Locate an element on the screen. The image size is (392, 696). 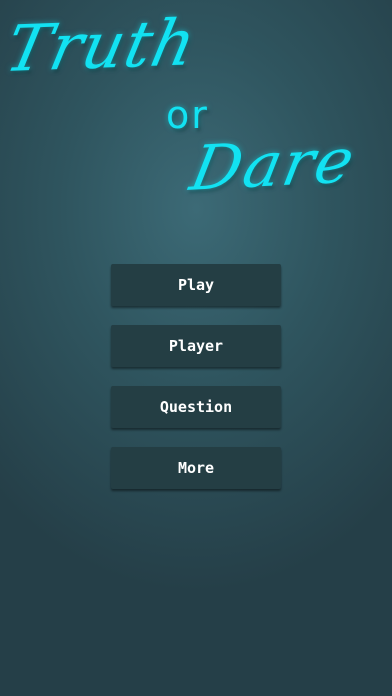
logo-word-or: or is located at coordinates (187, 115).